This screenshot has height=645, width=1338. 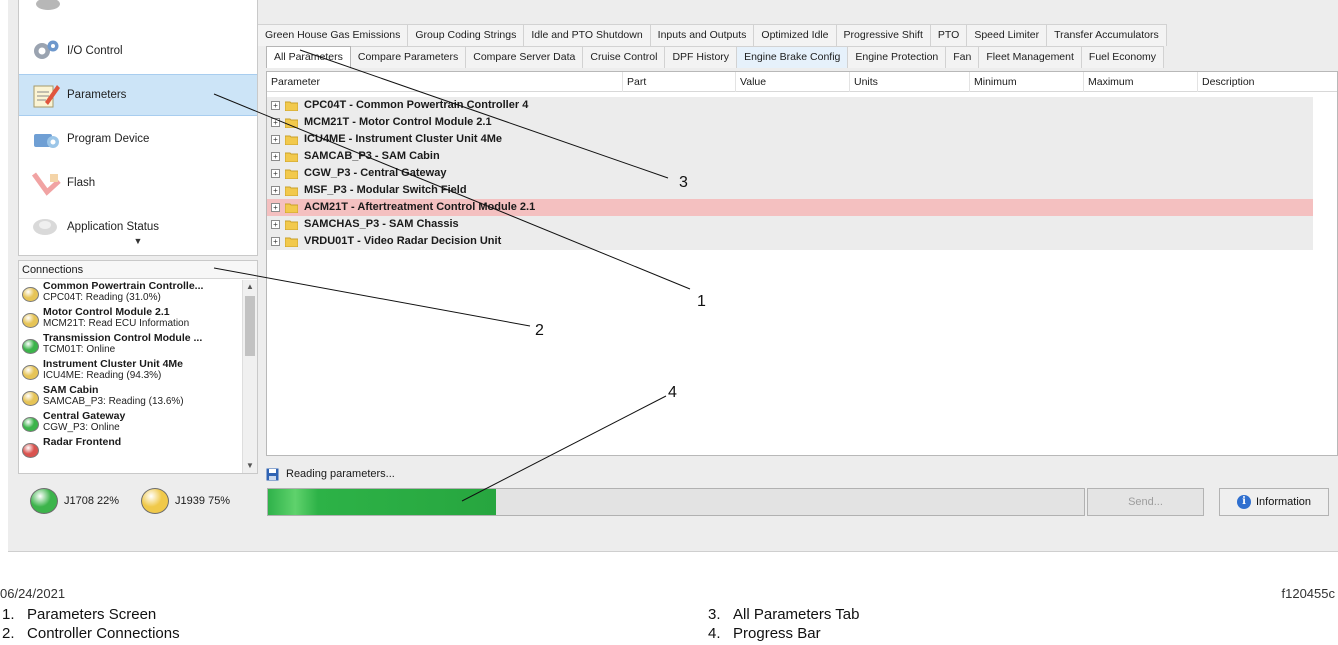 What do you see at coordinates (897, 57) in the screenshot?
I see `tab-engine-protection: Engine Protection` at bounding box center [897, 57].